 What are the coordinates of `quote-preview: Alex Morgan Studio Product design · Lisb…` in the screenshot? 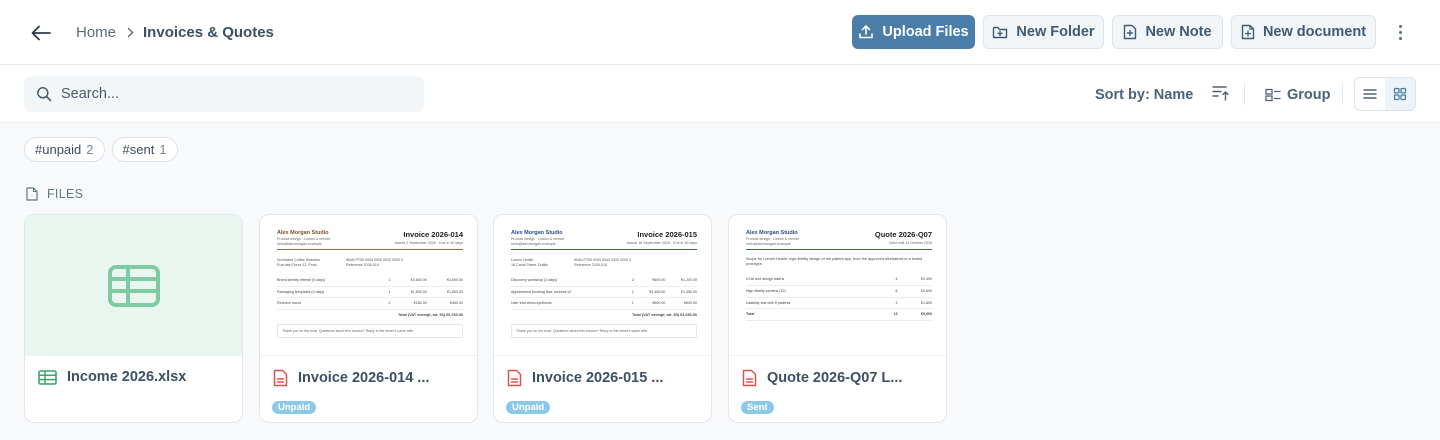 It's located at (839, 276).